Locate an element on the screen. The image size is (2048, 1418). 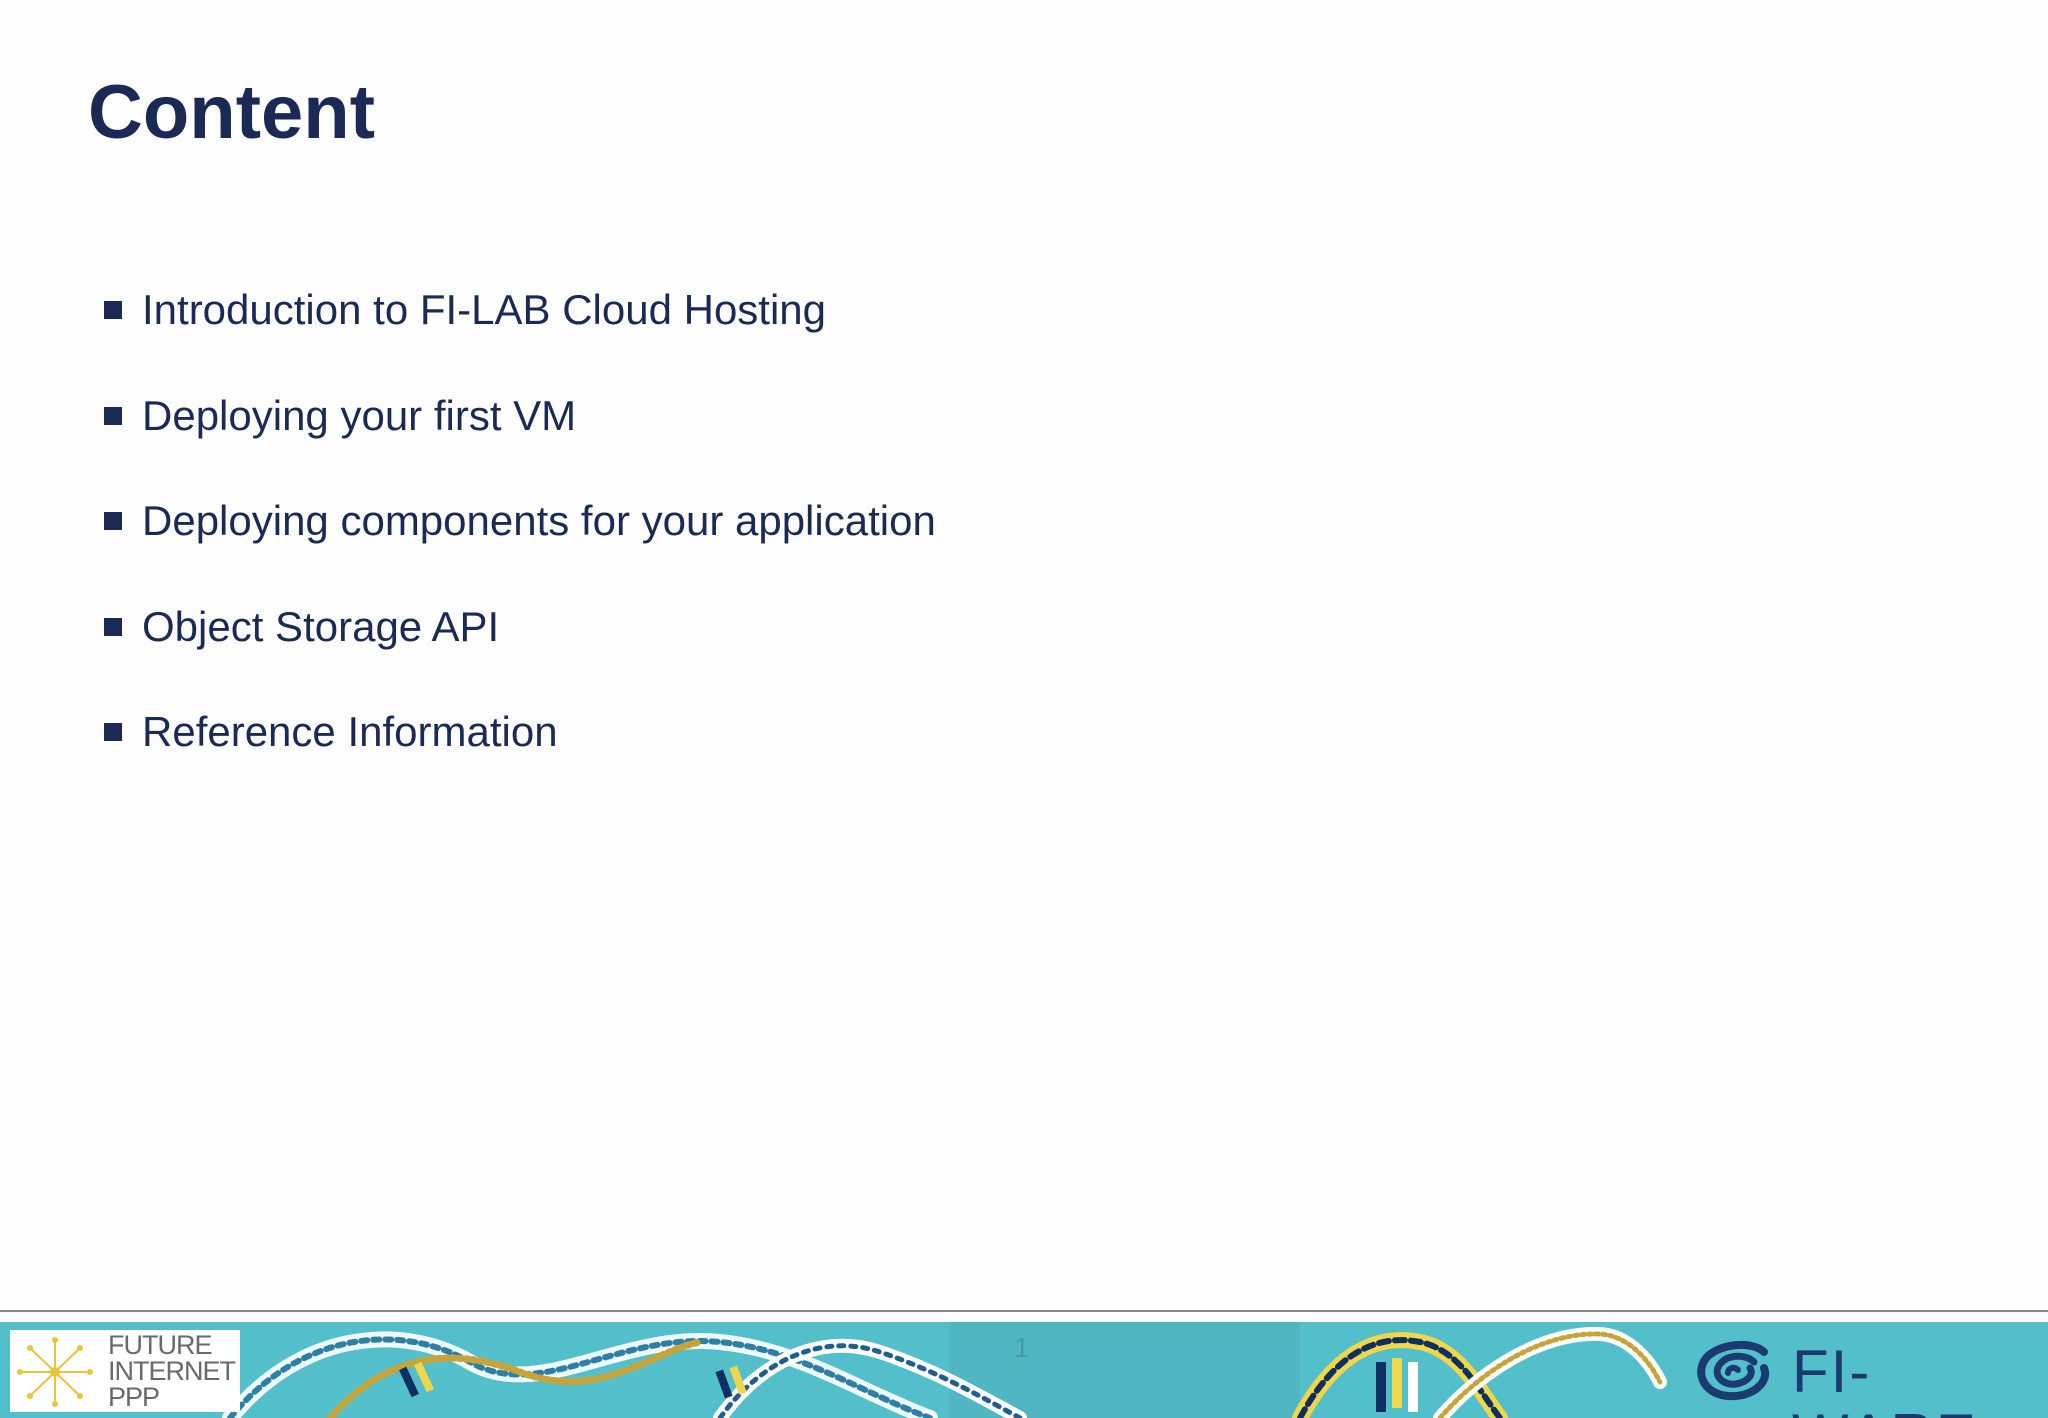
fiware-logo: FI-WARE is located at coordinates (1854, 1374).